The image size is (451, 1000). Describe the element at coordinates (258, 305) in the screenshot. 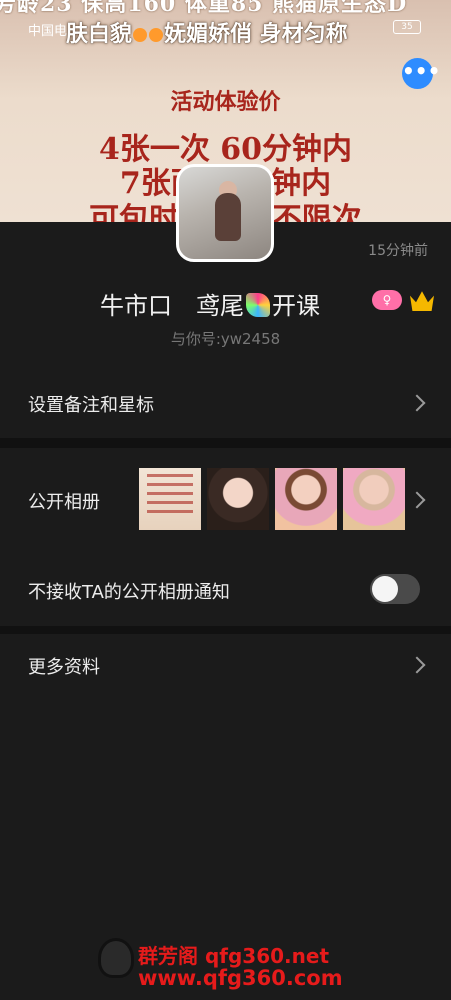

I see `party-popper-icon` at that location.